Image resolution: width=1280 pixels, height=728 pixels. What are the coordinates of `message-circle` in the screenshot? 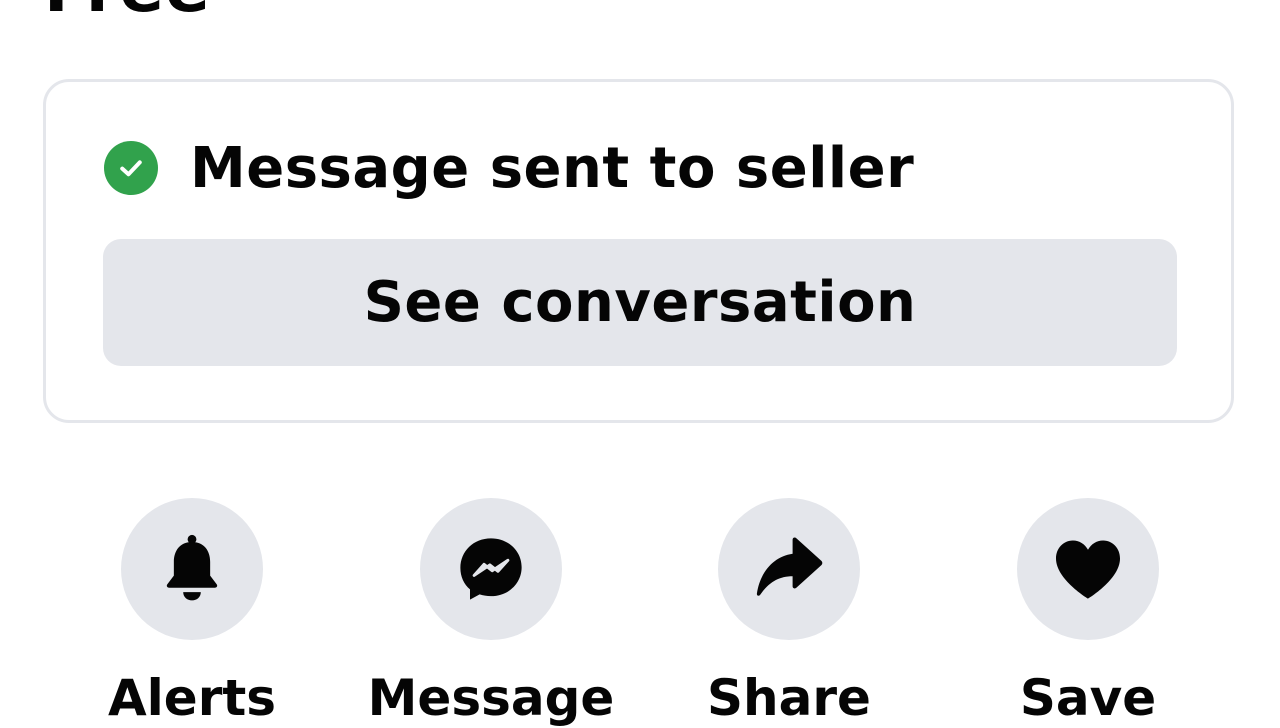 It's located at (491, 569).